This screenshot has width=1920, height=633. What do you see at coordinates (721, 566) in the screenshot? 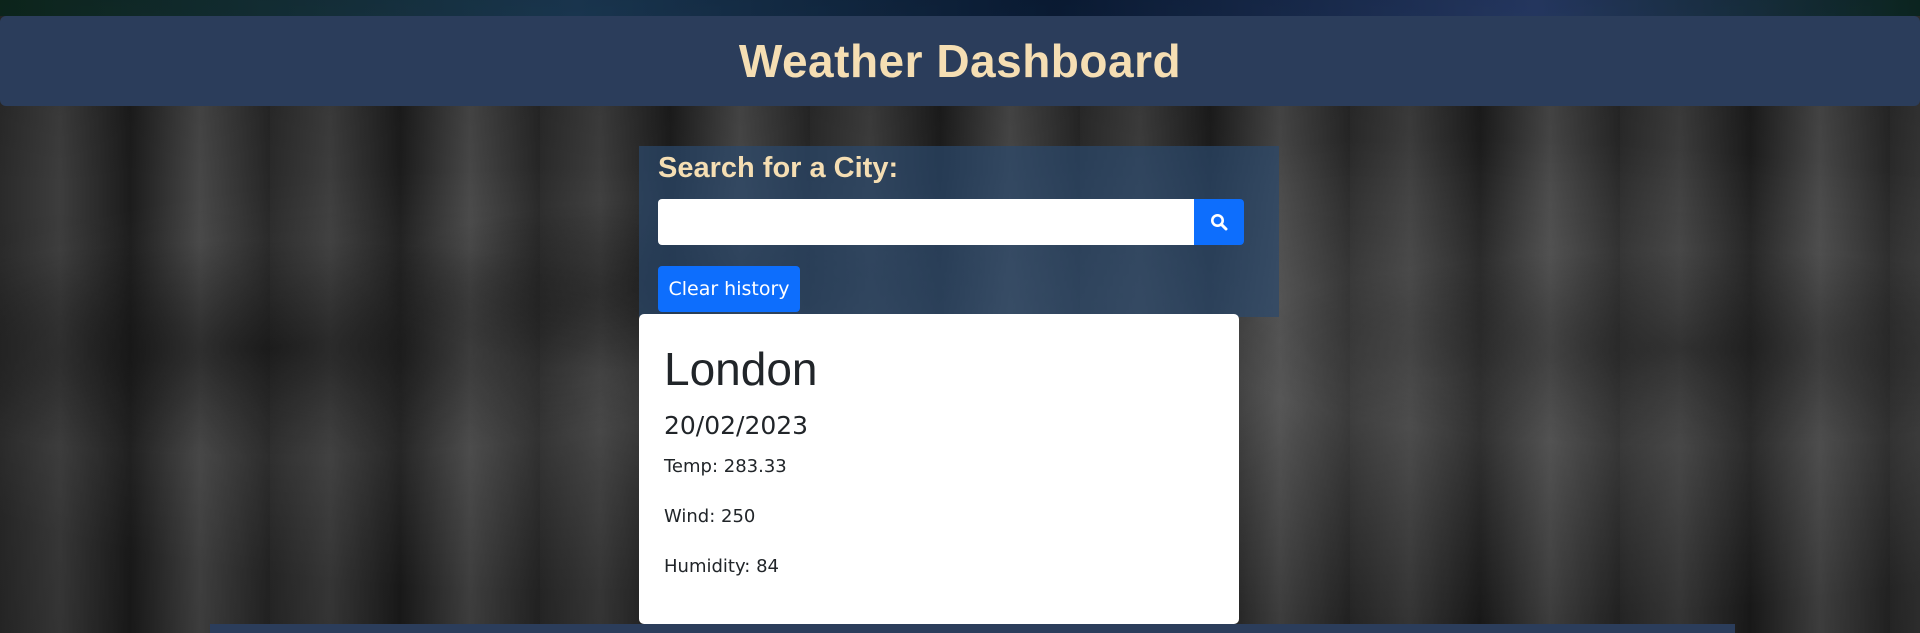
I see `humidity-text: Humidity: 84` at bounding box center [721, 566].